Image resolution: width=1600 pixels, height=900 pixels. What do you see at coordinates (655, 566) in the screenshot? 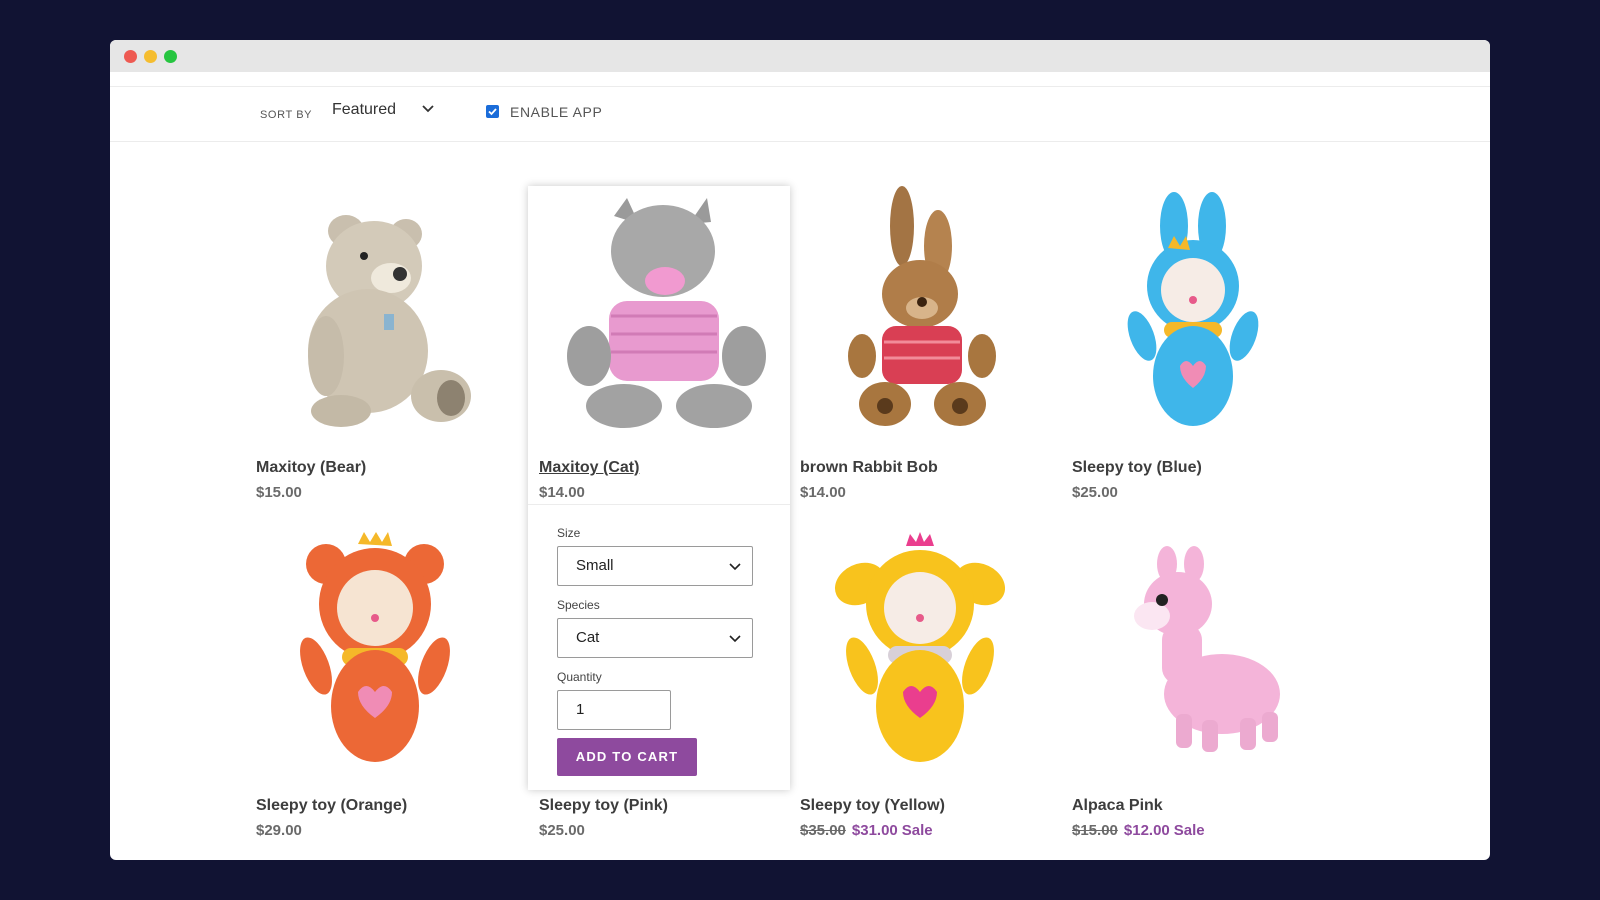
I see `size-select: Small` at bounding box center [655, 566].